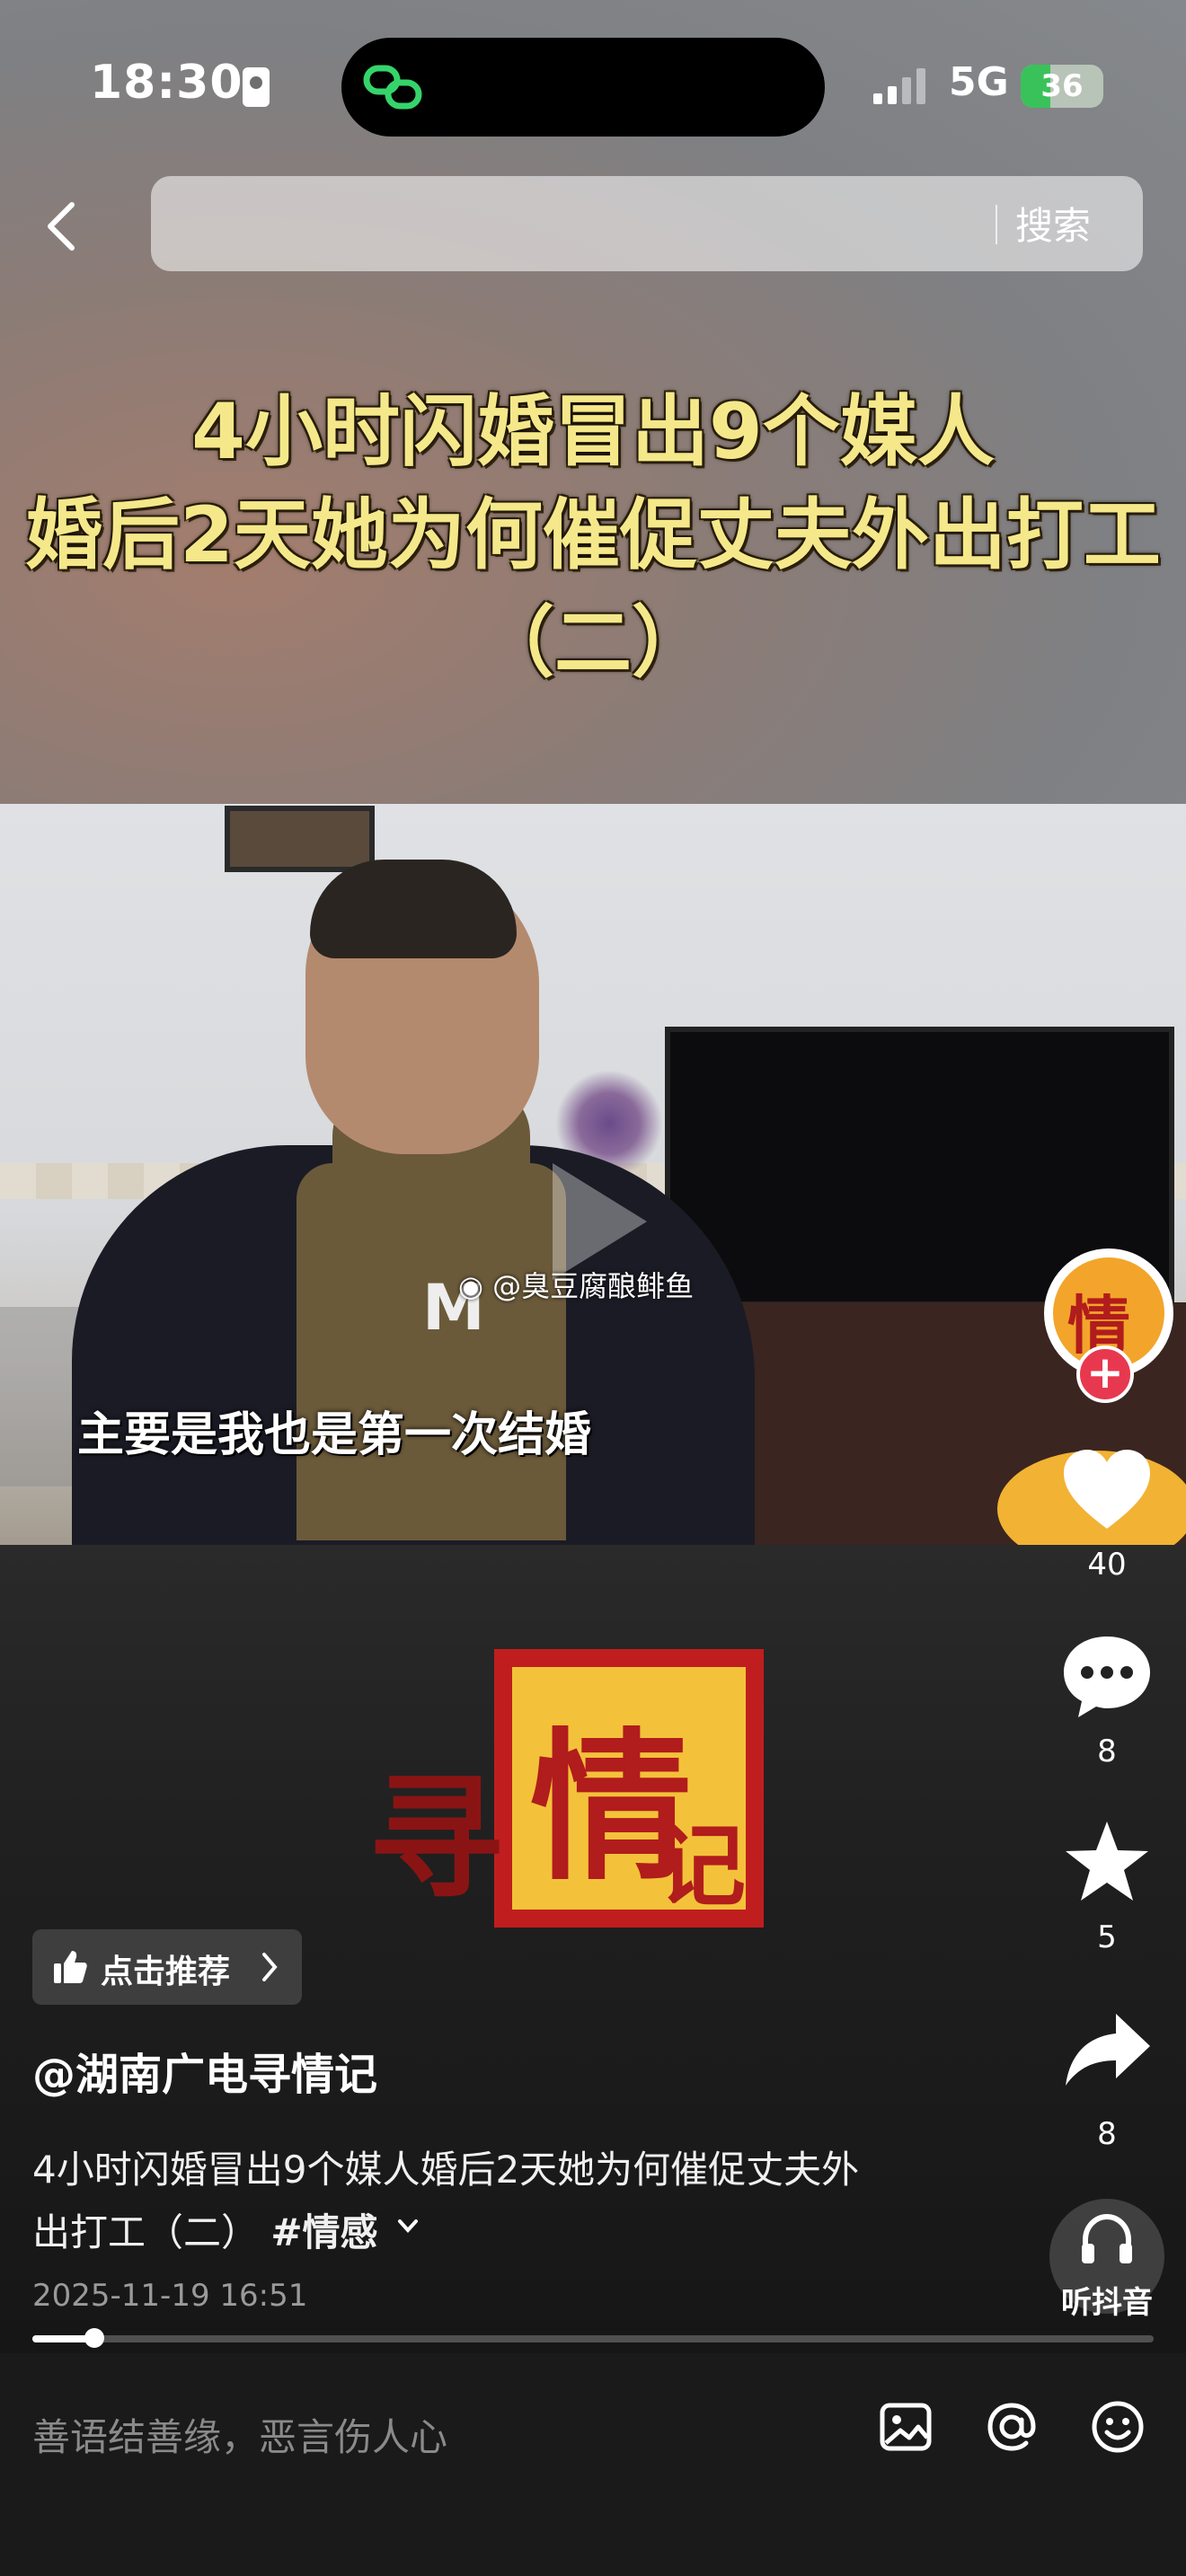  What do you see at coordinates (1107, 1676) in the screenshot?
I see `chat-bubble-icon` at bounding box center [1107, 1676].